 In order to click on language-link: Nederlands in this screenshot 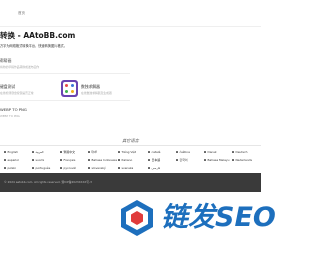, I will do `click(242, 160)`.